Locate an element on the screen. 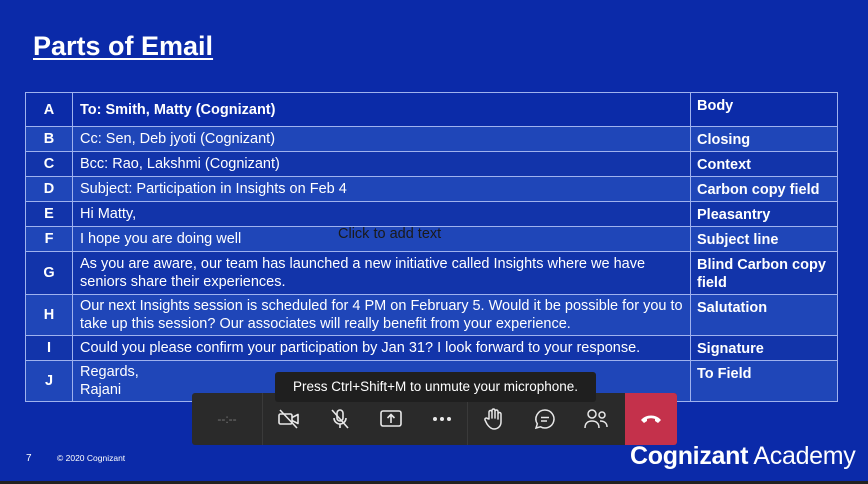 Image resolution: width=868 pixels, height=484 pixels. row-letter: C is located at coordinates (49, 164).